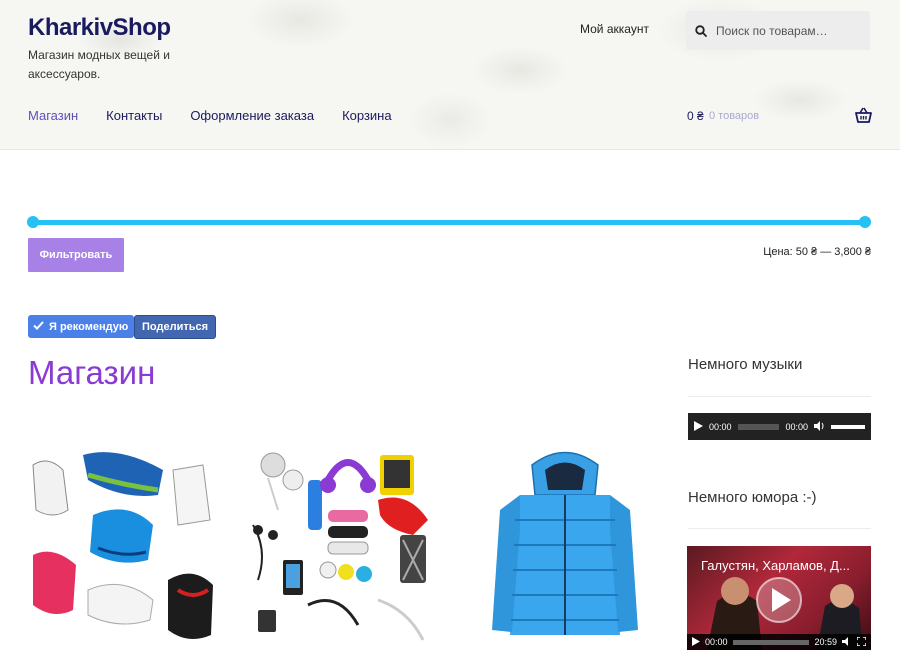 The image size is (900, 650). I want to click on search-icon, so click(701, 30).